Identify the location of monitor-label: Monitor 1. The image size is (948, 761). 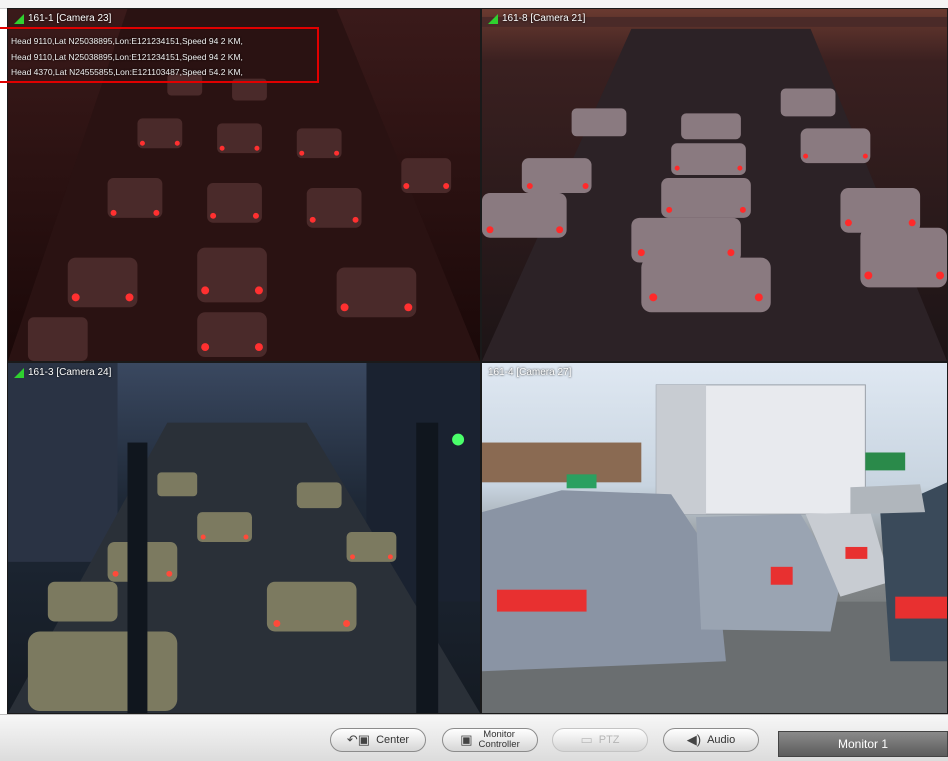
(863, 744).